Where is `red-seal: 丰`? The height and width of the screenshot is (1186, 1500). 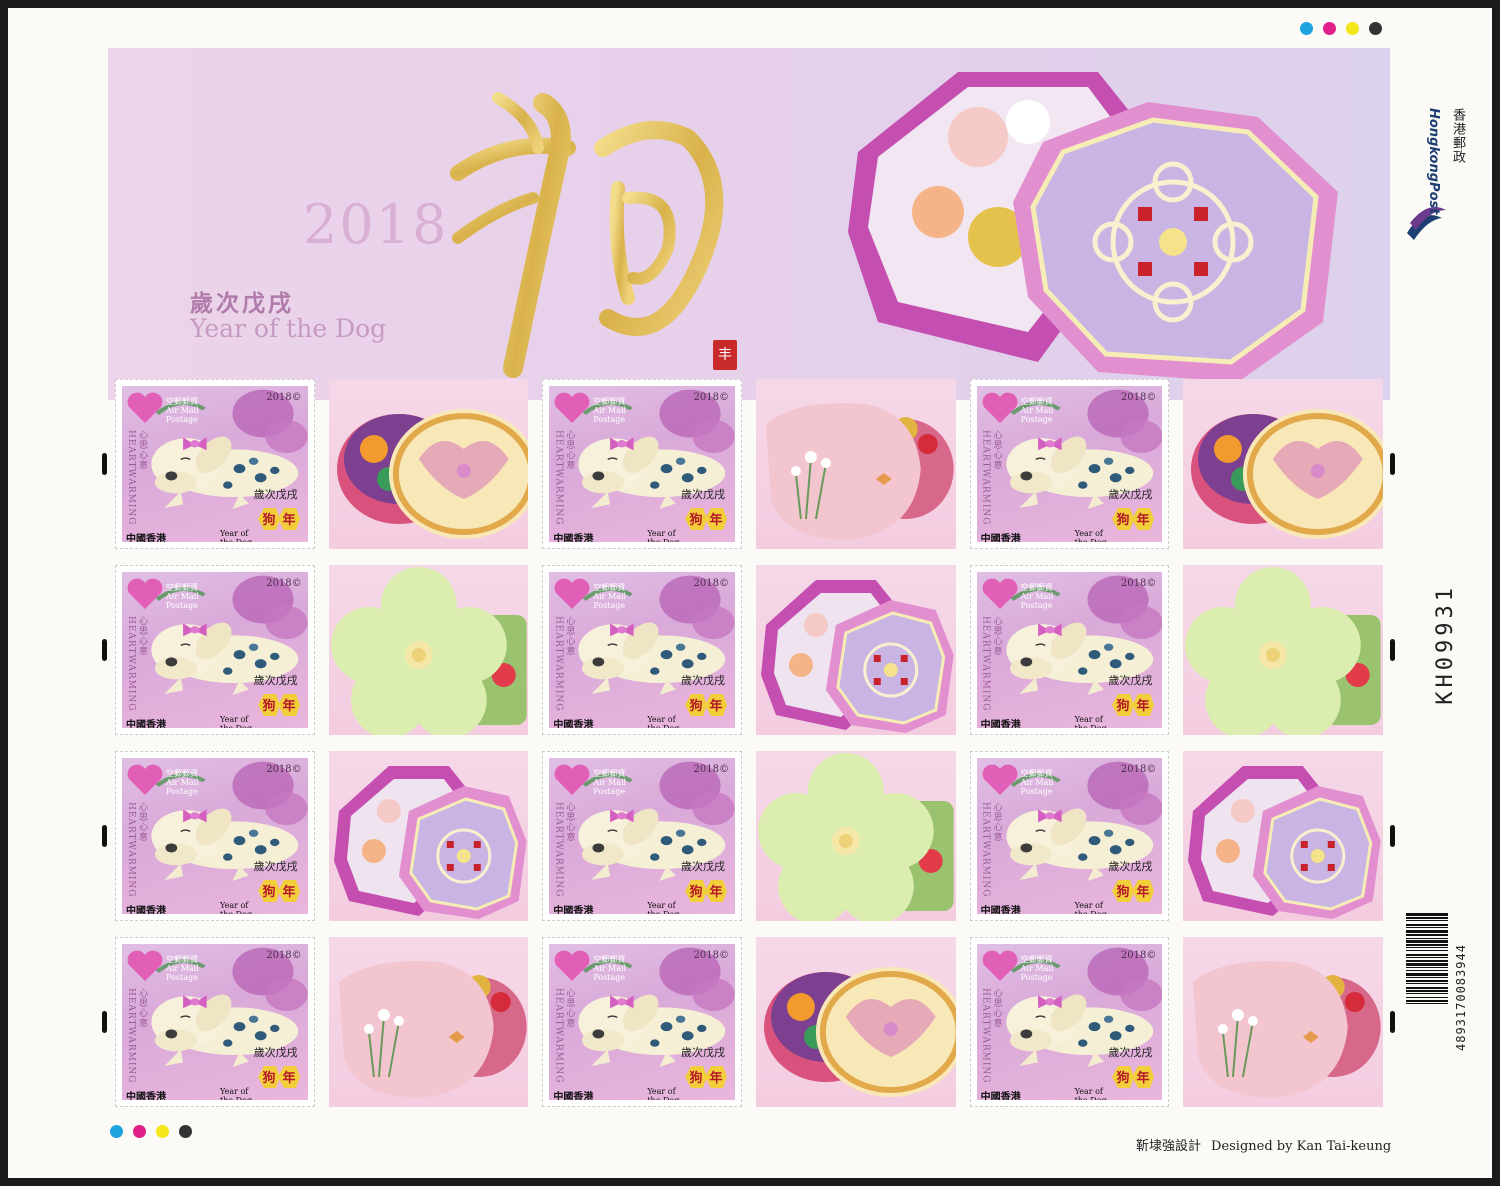
red-seal: 丰 is located at coordinates (725, 355).